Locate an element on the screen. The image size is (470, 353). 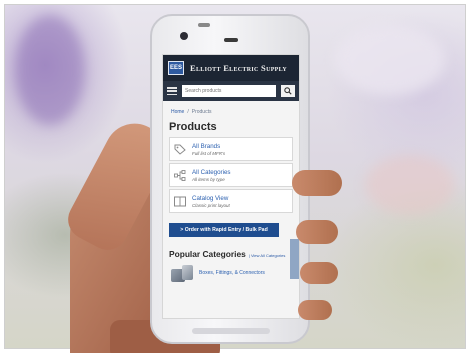
all-brands-card: All Brands Full list of MFR's is located at coordinates (231, 149).